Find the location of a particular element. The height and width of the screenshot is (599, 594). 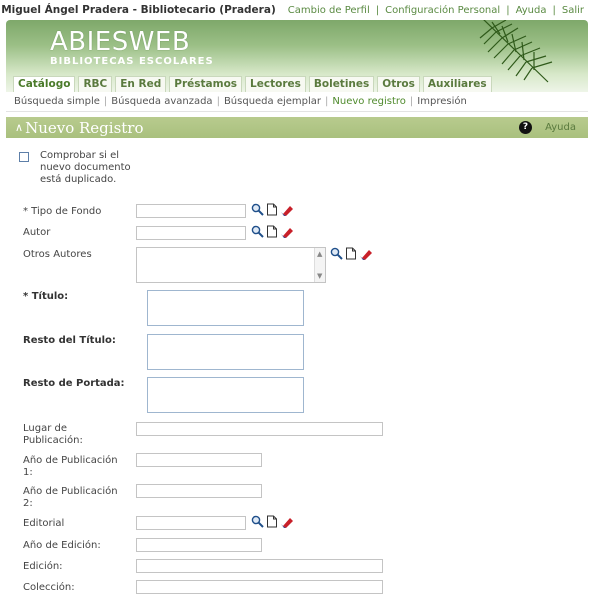

abiesweb-logo: ABIESWEB BIBLIOTECAS ESCOLARES is located at coordinates (132, 48).